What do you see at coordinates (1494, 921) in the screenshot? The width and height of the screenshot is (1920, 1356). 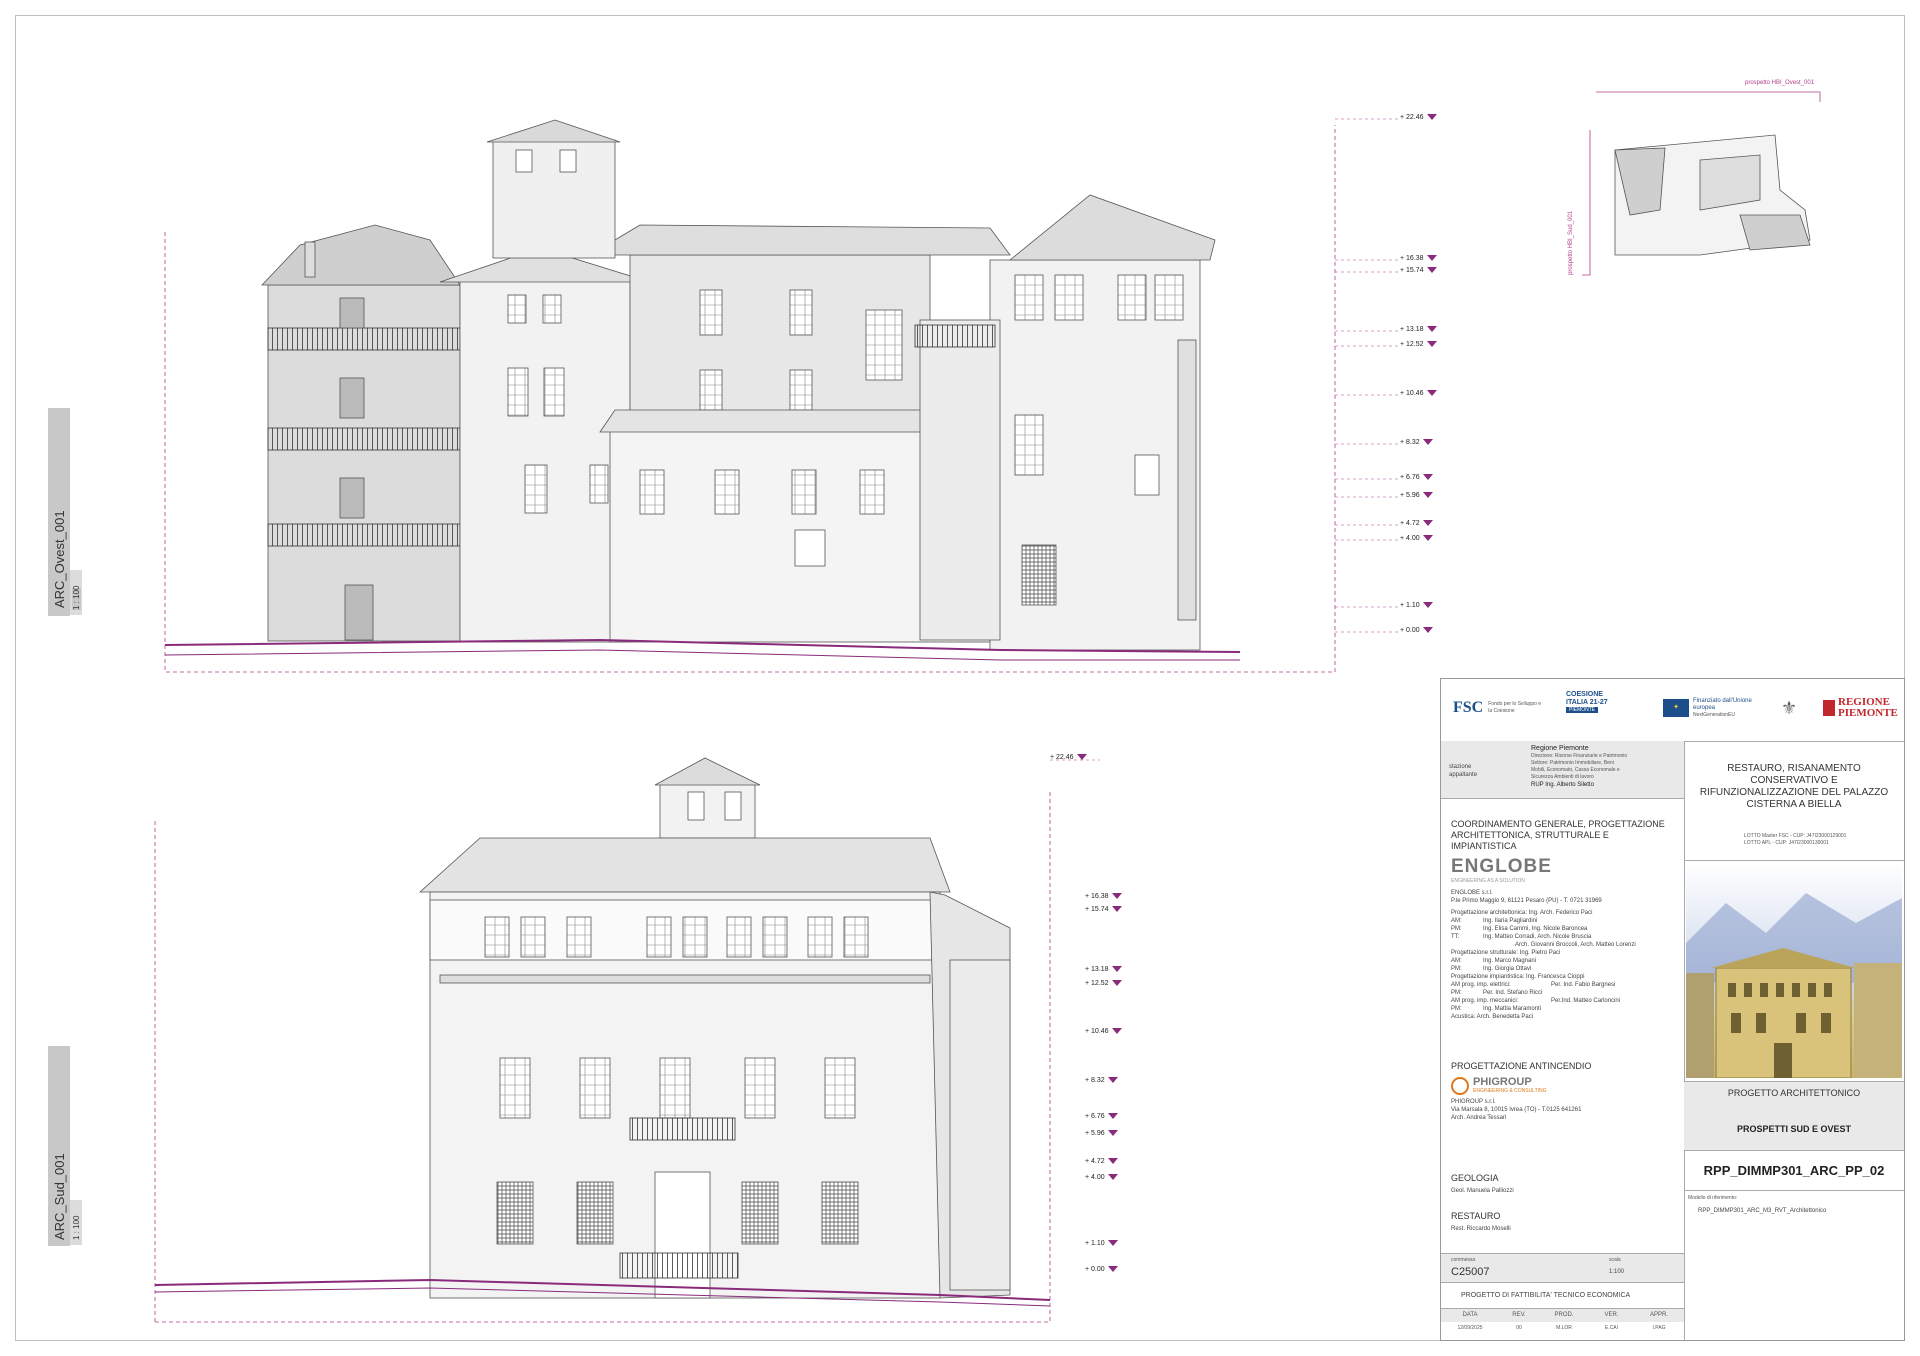 I see `staff-row: AM: Ing. Ilaria Pagliardini` at bounding box center [1494, 921].